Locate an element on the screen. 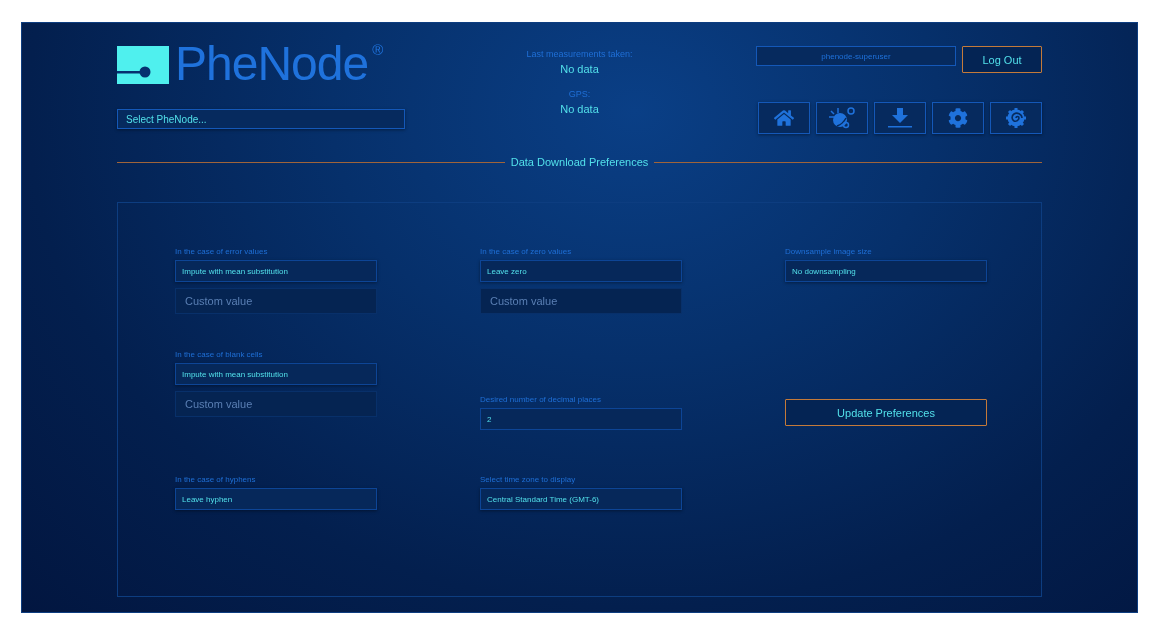 This screenshot has width=1151, height=629. field-label: In the case of error values is located at coordinates (222, 251).